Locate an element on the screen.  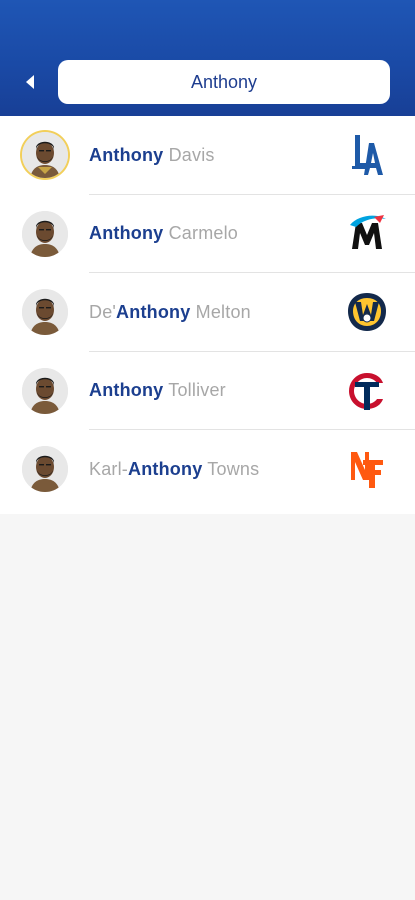
player-name: De'Anthony Melton is located at coordinates (170, 311).